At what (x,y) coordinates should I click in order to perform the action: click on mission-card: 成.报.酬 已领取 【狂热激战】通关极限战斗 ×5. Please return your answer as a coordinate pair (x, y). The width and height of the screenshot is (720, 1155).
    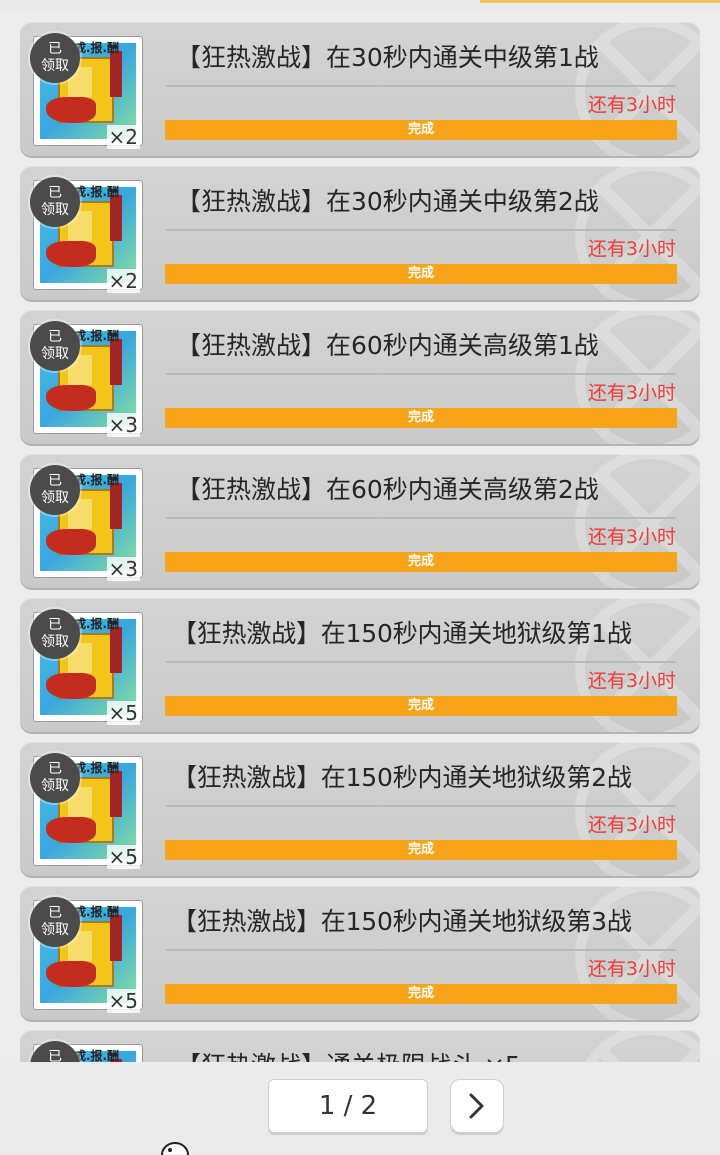
    Looking at the image, I should click on (360, 1046).